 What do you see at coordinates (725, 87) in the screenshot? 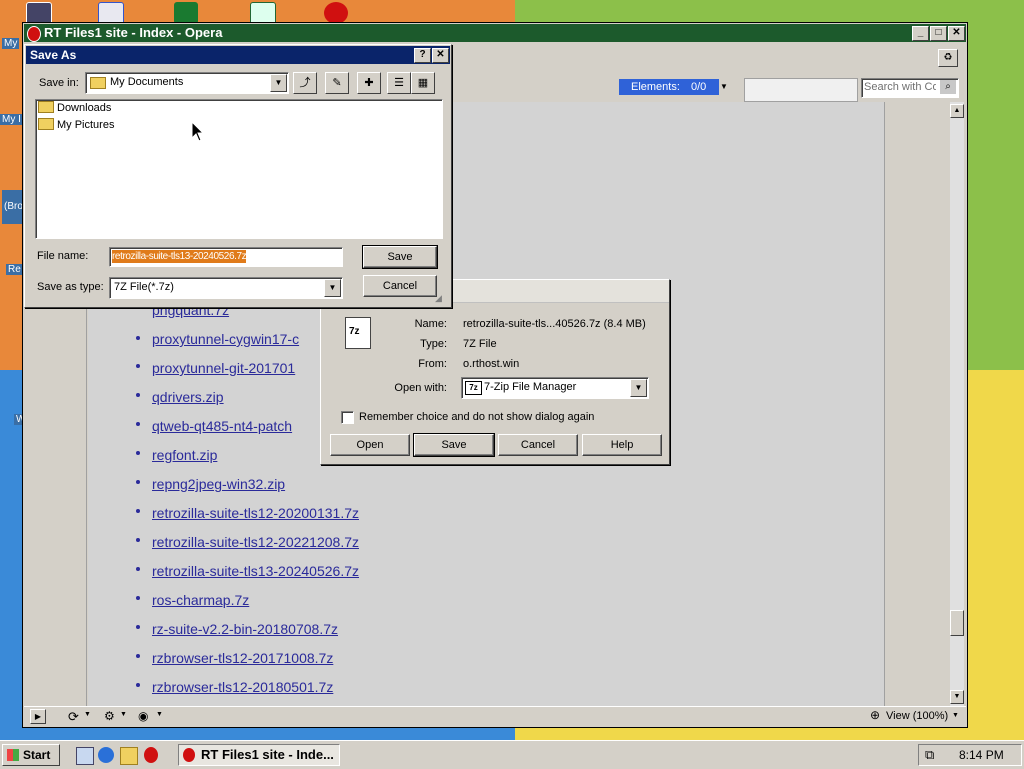
I see `elements-dropdown-icon: ▼` at bounding box center [725, 87].